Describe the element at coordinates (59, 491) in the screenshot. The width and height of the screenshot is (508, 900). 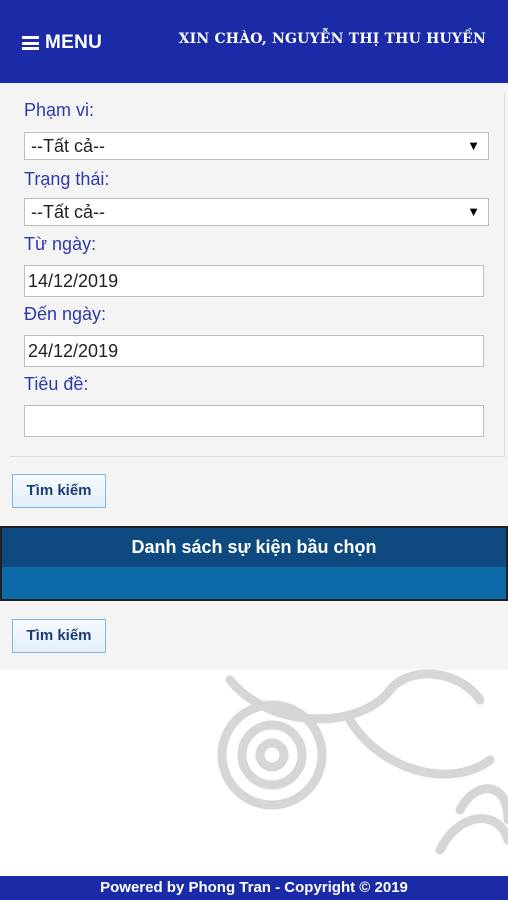
I see `search-button: Tìm kiếm` at that location.